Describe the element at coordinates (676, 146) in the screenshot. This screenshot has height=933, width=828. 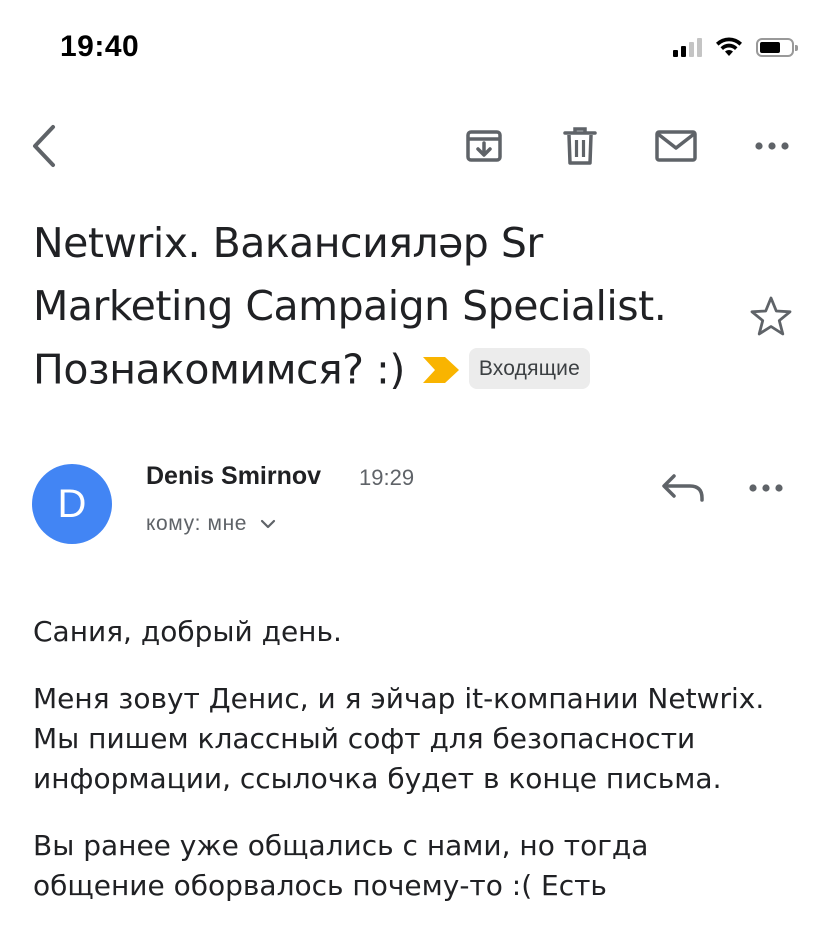
I see `mail-icon` at that location.